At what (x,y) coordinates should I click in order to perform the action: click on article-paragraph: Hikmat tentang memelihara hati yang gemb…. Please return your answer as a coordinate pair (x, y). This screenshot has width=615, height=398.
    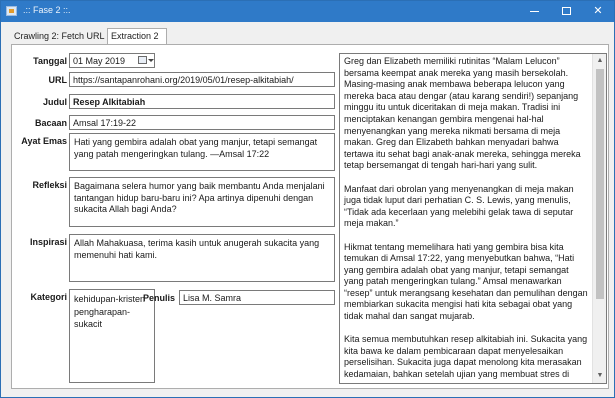
    Looking at the image, I should click on (466, 281).